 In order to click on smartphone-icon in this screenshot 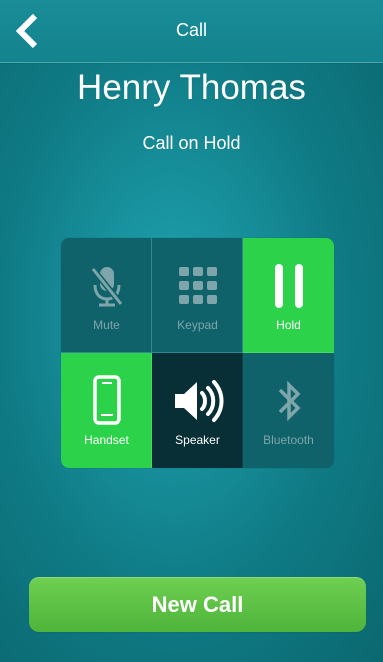, I will do `click(106, 400)`.